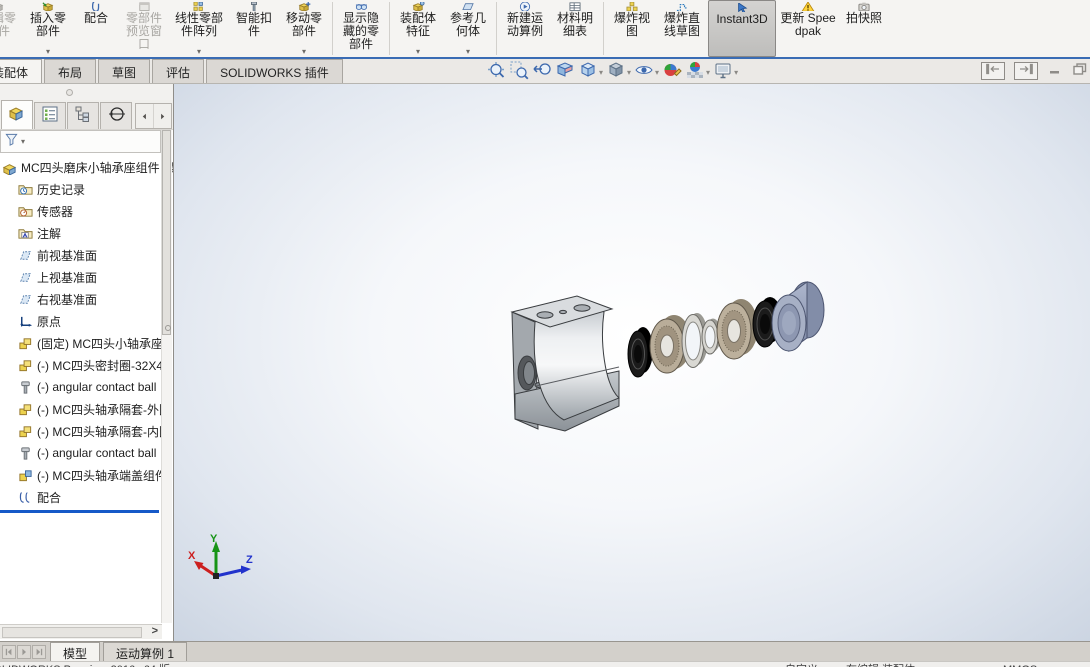 This screenshot has width=1090, height=667. Describe the element at coordinates (667, 356) in the screenshot. I see `exploded-assembly-model` at that location.